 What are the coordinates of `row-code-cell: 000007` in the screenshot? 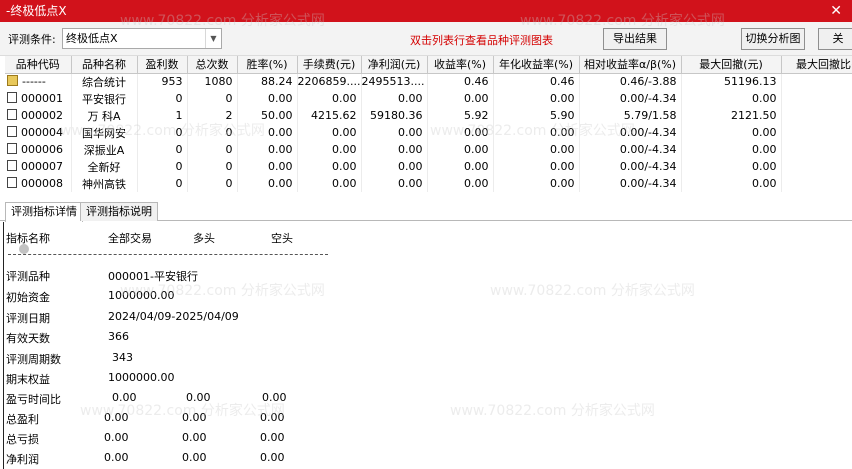 It's located at (38, 166).